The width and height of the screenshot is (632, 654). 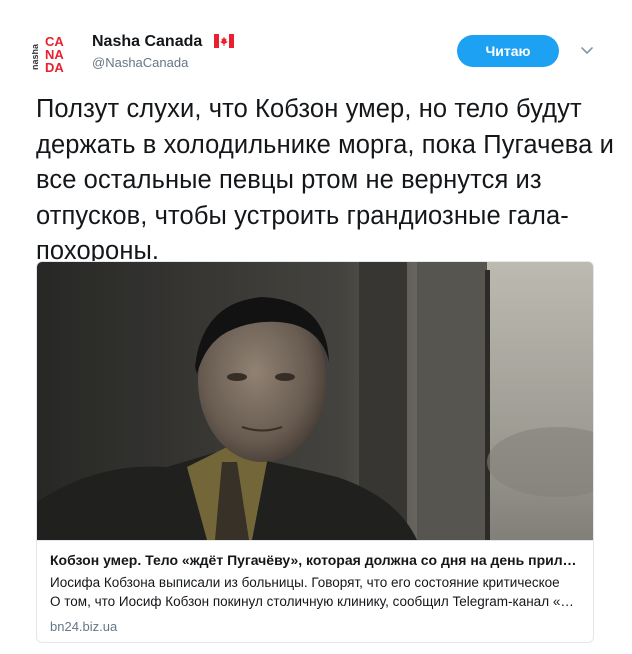 What do you see at coordinates (587, 51) in the screenshot?
I see `chevron-down-icon` at bounding box center [587, 51].